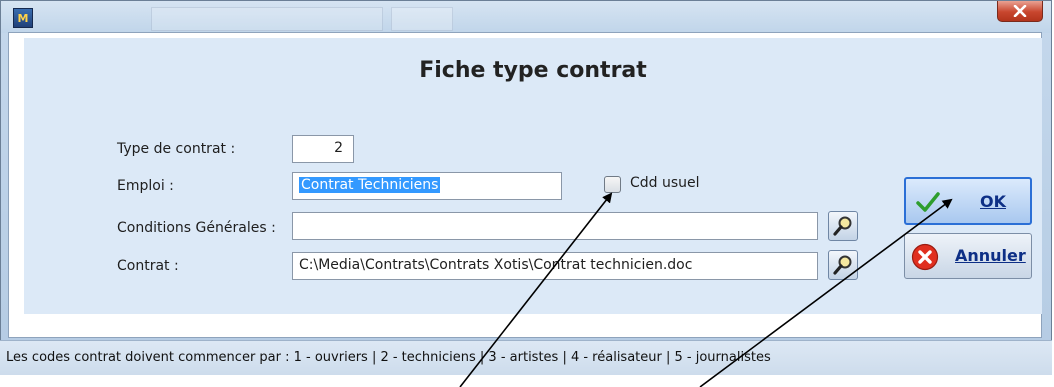 Image resolution: width=1054 pixels, height=387 pixels. What do you see at coordinates (536, 289) in the screenshot?
I see `arrow-to-checkbox` at bounding box center [536, 289].